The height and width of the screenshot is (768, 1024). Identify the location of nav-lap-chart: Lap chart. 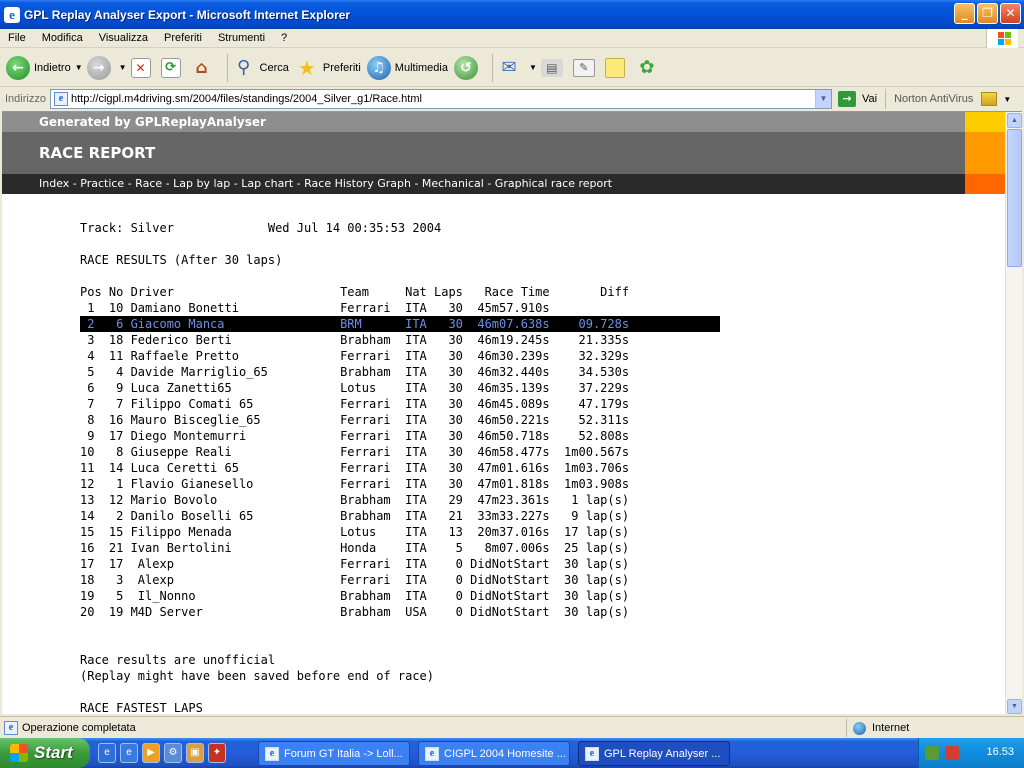
(267, 183).